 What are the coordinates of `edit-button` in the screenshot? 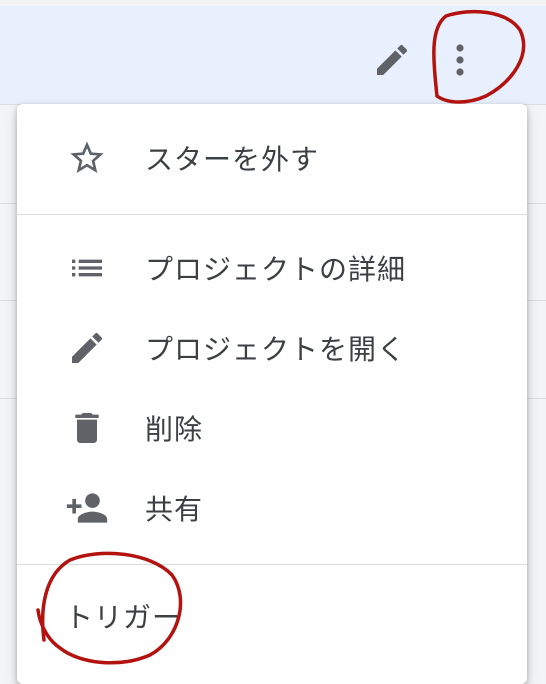 It's located at (392, 62).